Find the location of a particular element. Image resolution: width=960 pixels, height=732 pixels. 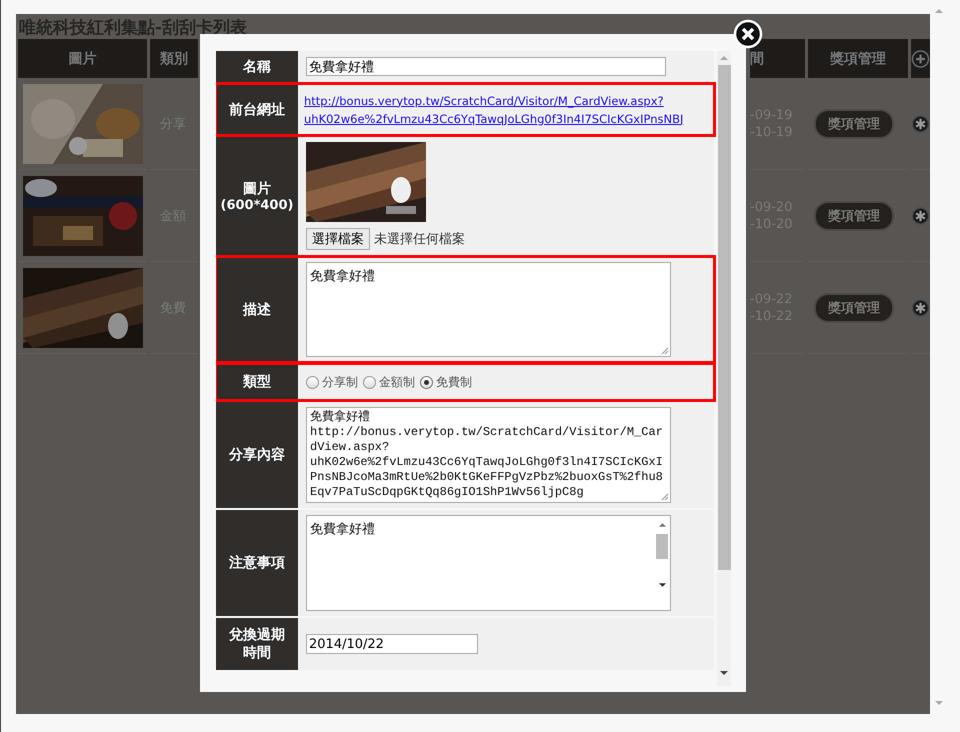

column-header: 間 is located at coordinates (777, 58).